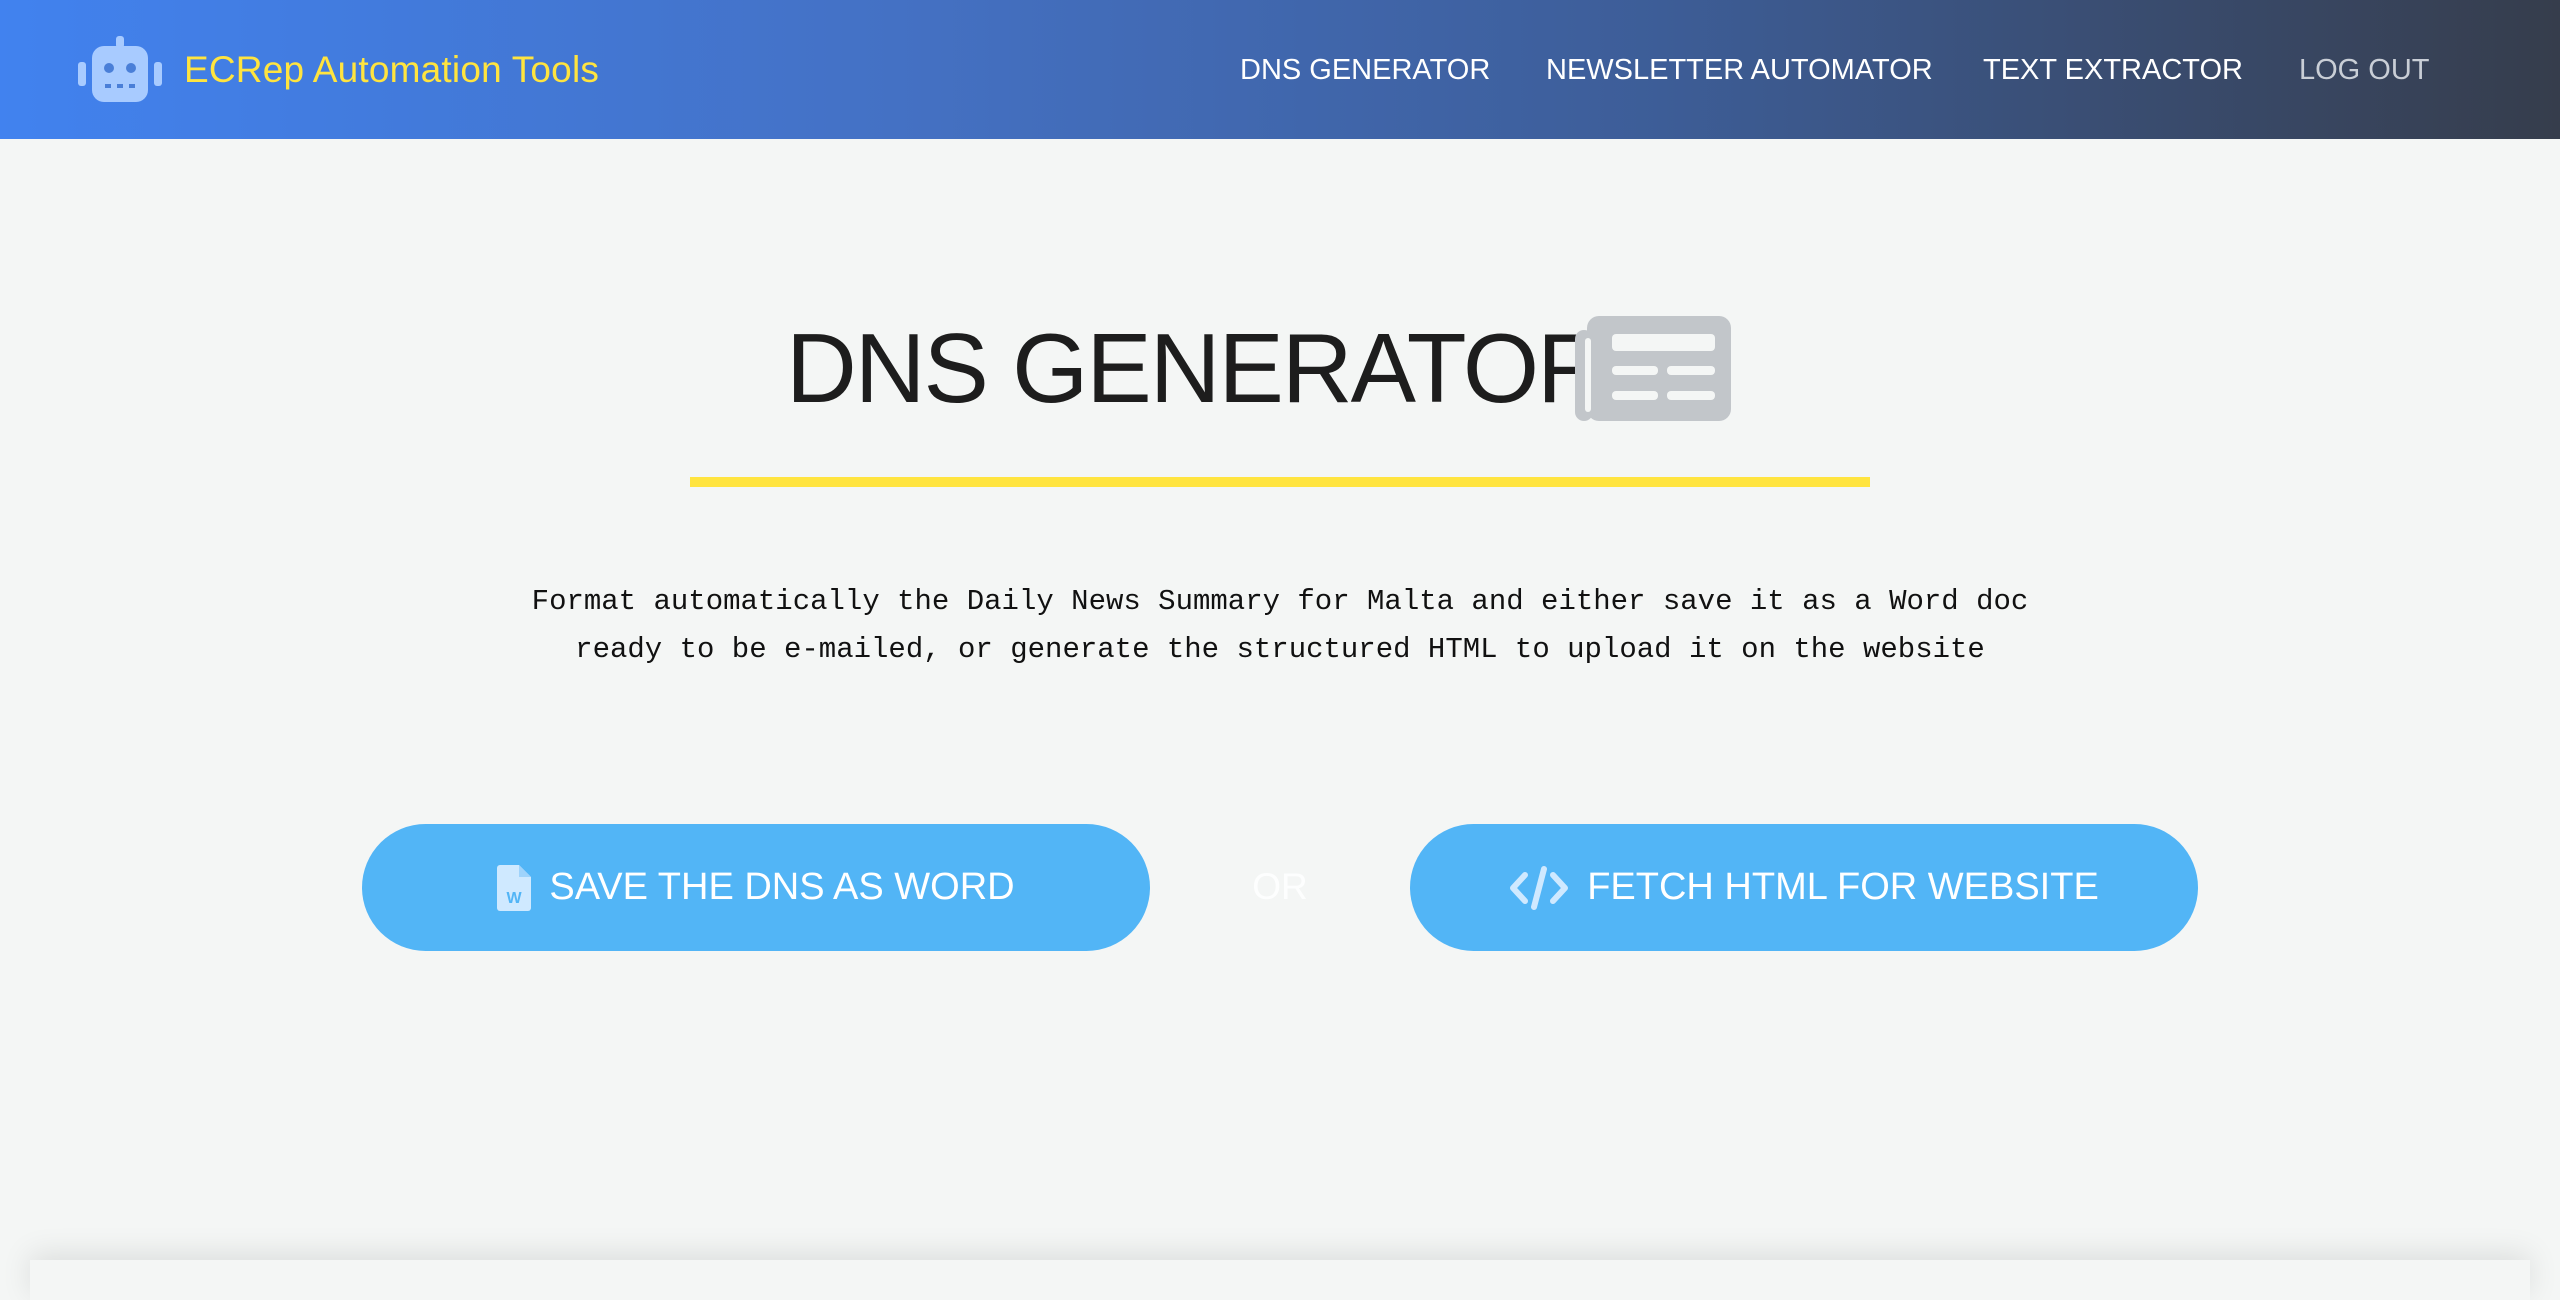  Describe the element at coordinates (1197, 368) in the screenshot. I see `page-title: DNS GENERATOR` at that location.